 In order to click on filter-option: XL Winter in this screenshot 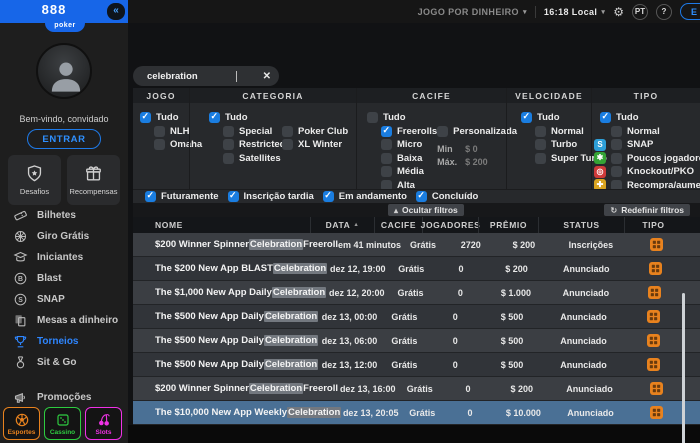, I will do `click(315, 144)`.